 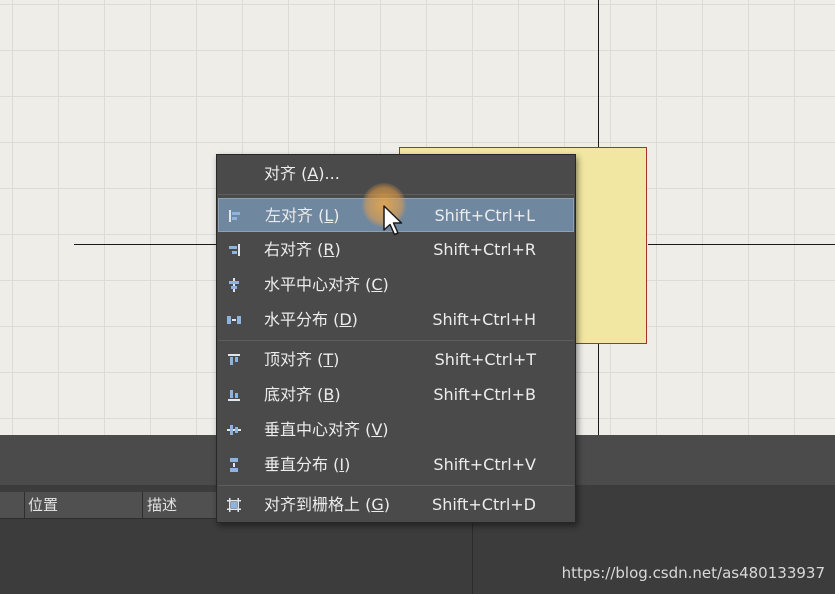 What do you see at coordinates (484, 504) in the screenshot?
I see `menu-item-shortcut: Shift+Ctrl+D` at bounding box center [484, 504].